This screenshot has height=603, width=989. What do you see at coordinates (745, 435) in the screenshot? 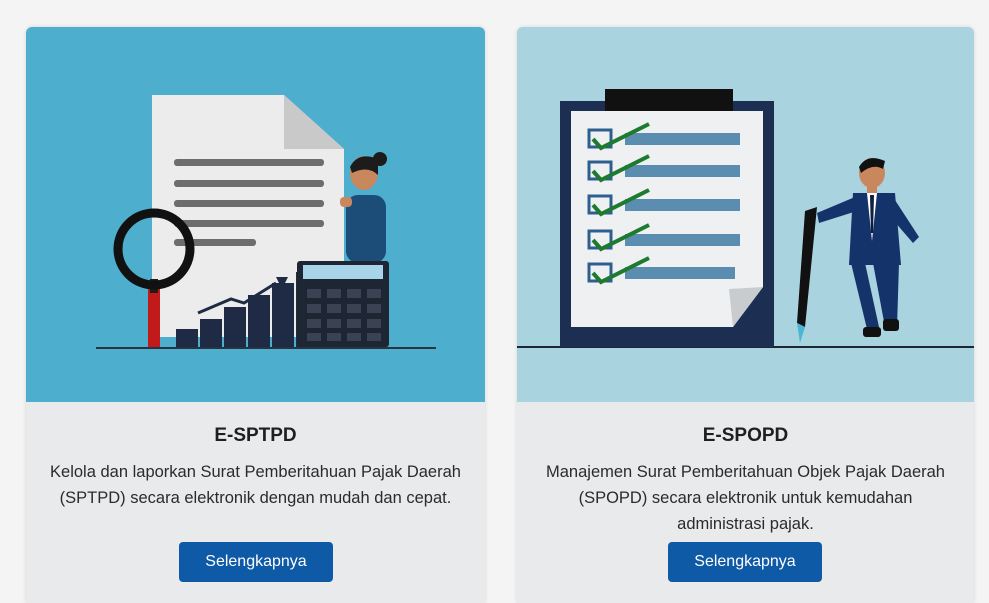
I see `card-title: E-SPOPD` at bounding box center [745, 435].